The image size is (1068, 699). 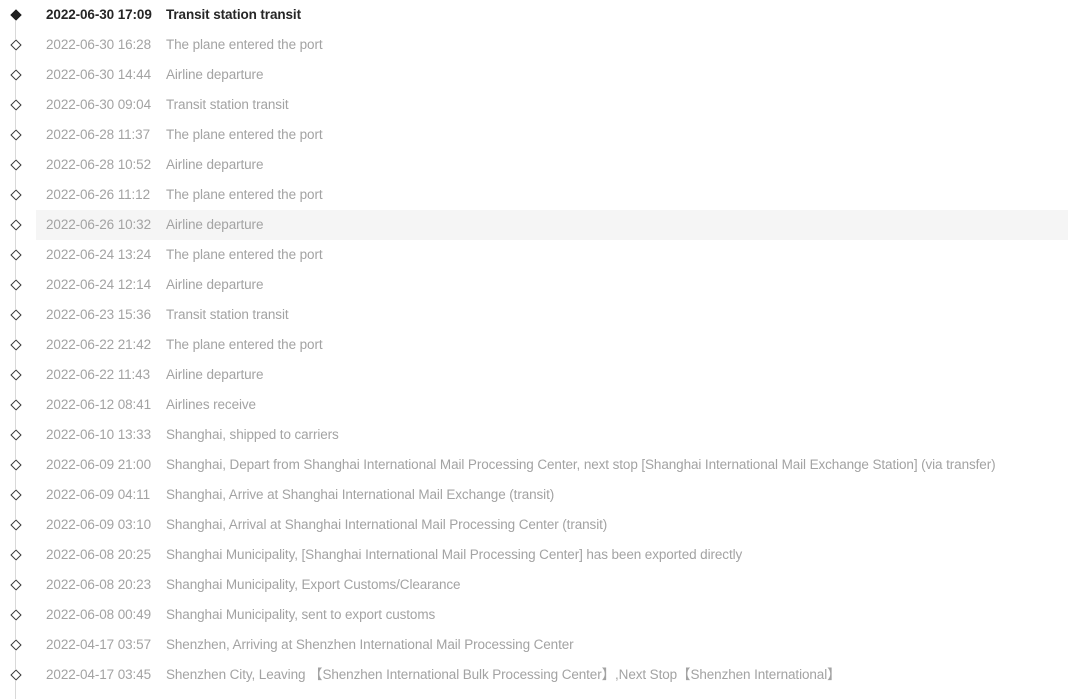 I want to click on timeline-event-row: 2022-06-30 17:09 Transit station transit, so click(x=534, y=19).